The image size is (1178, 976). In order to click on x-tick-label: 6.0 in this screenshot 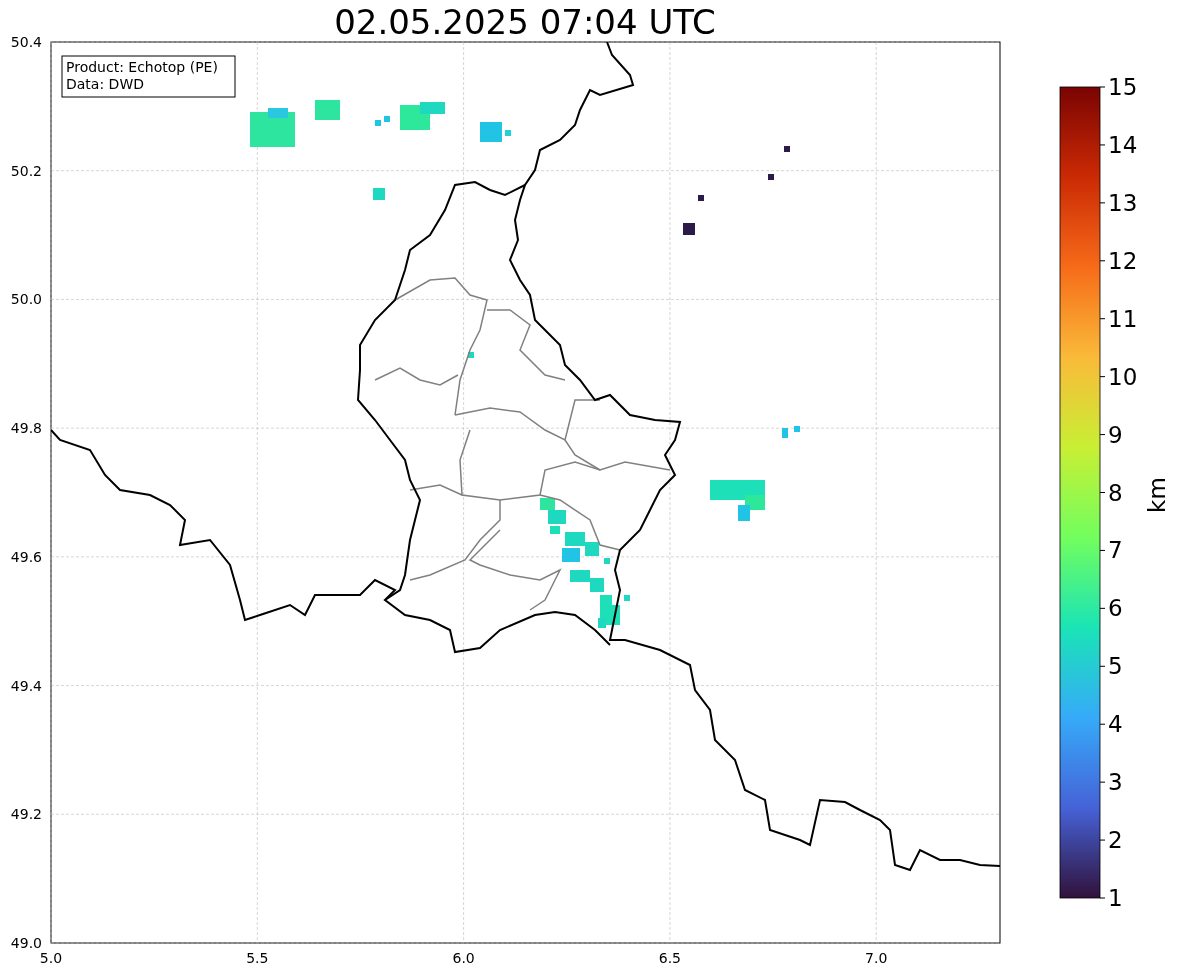, I will do `click(463, 958)`.